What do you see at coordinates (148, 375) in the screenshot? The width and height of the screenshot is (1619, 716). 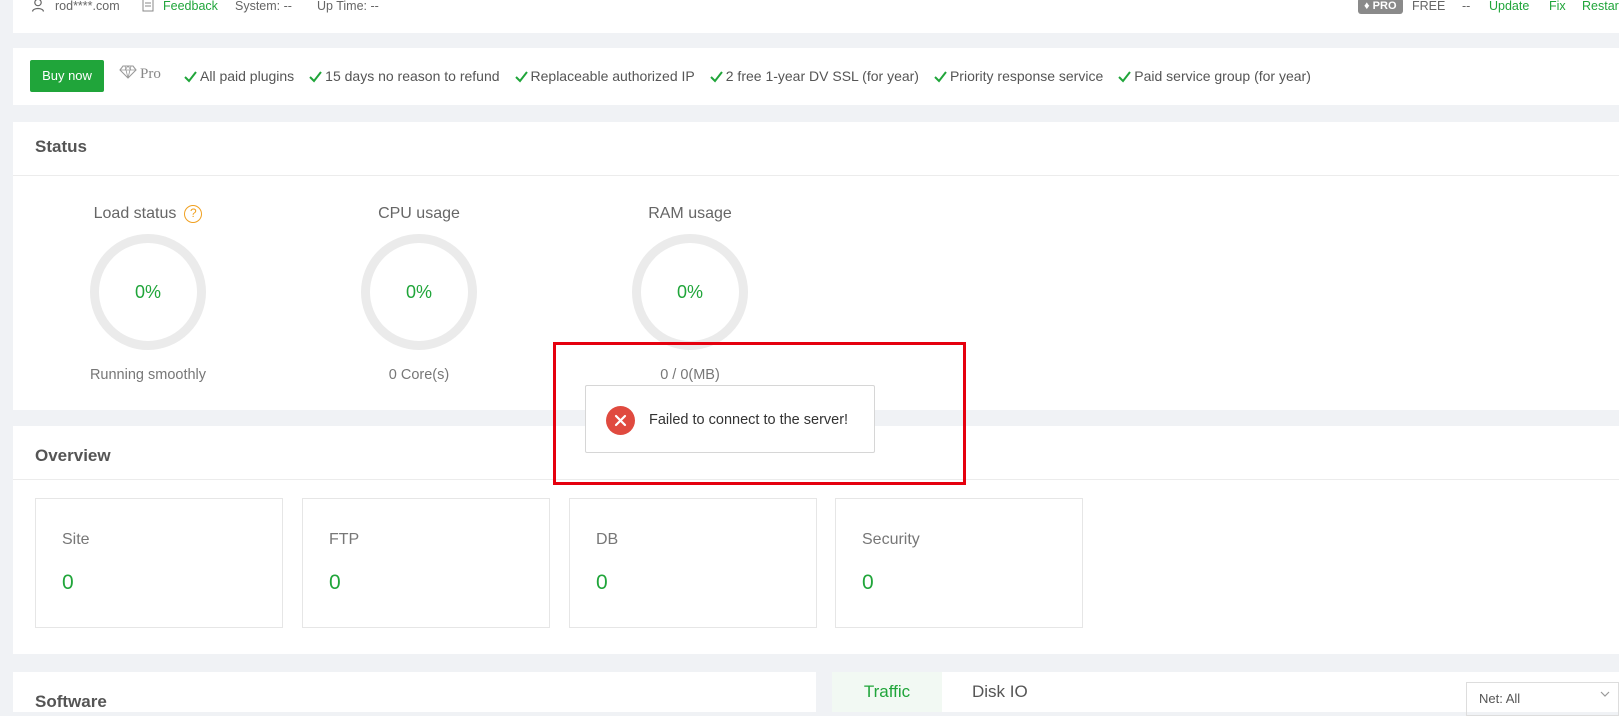 I see `gauge-subtitle: Running smoothly` at bounding box center [148, 375].